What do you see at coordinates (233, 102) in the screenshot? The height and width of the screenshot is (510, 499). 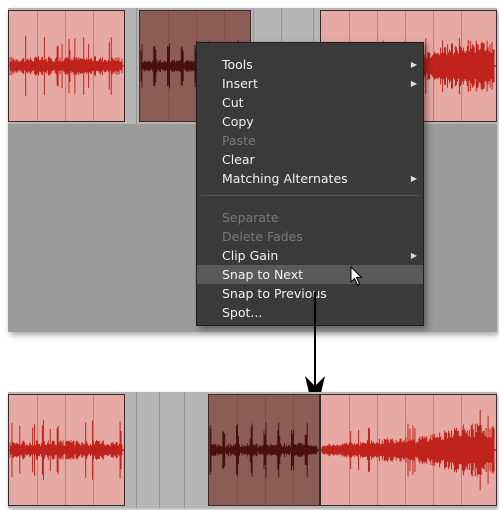 I see `menu-item-label: Cut` at bounding box center [233, 102].